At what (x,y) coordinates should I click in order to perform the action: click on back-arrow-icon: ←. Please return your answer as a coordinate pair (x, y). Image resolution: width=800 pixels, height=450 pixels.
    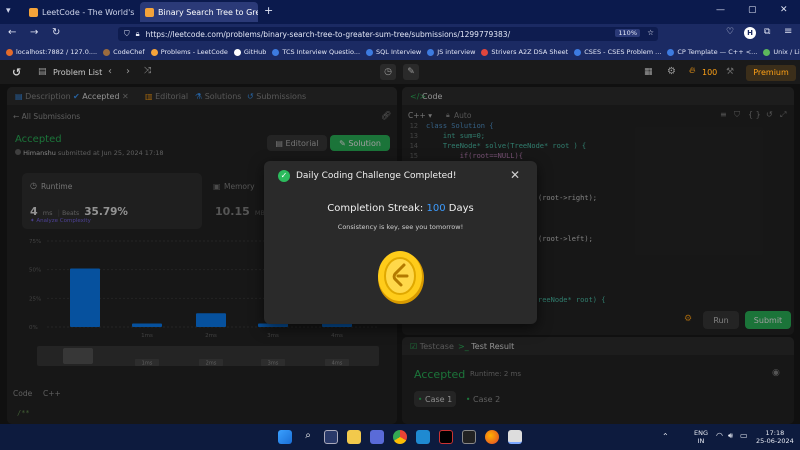
    Looking at the image, I should click on (12, 32).